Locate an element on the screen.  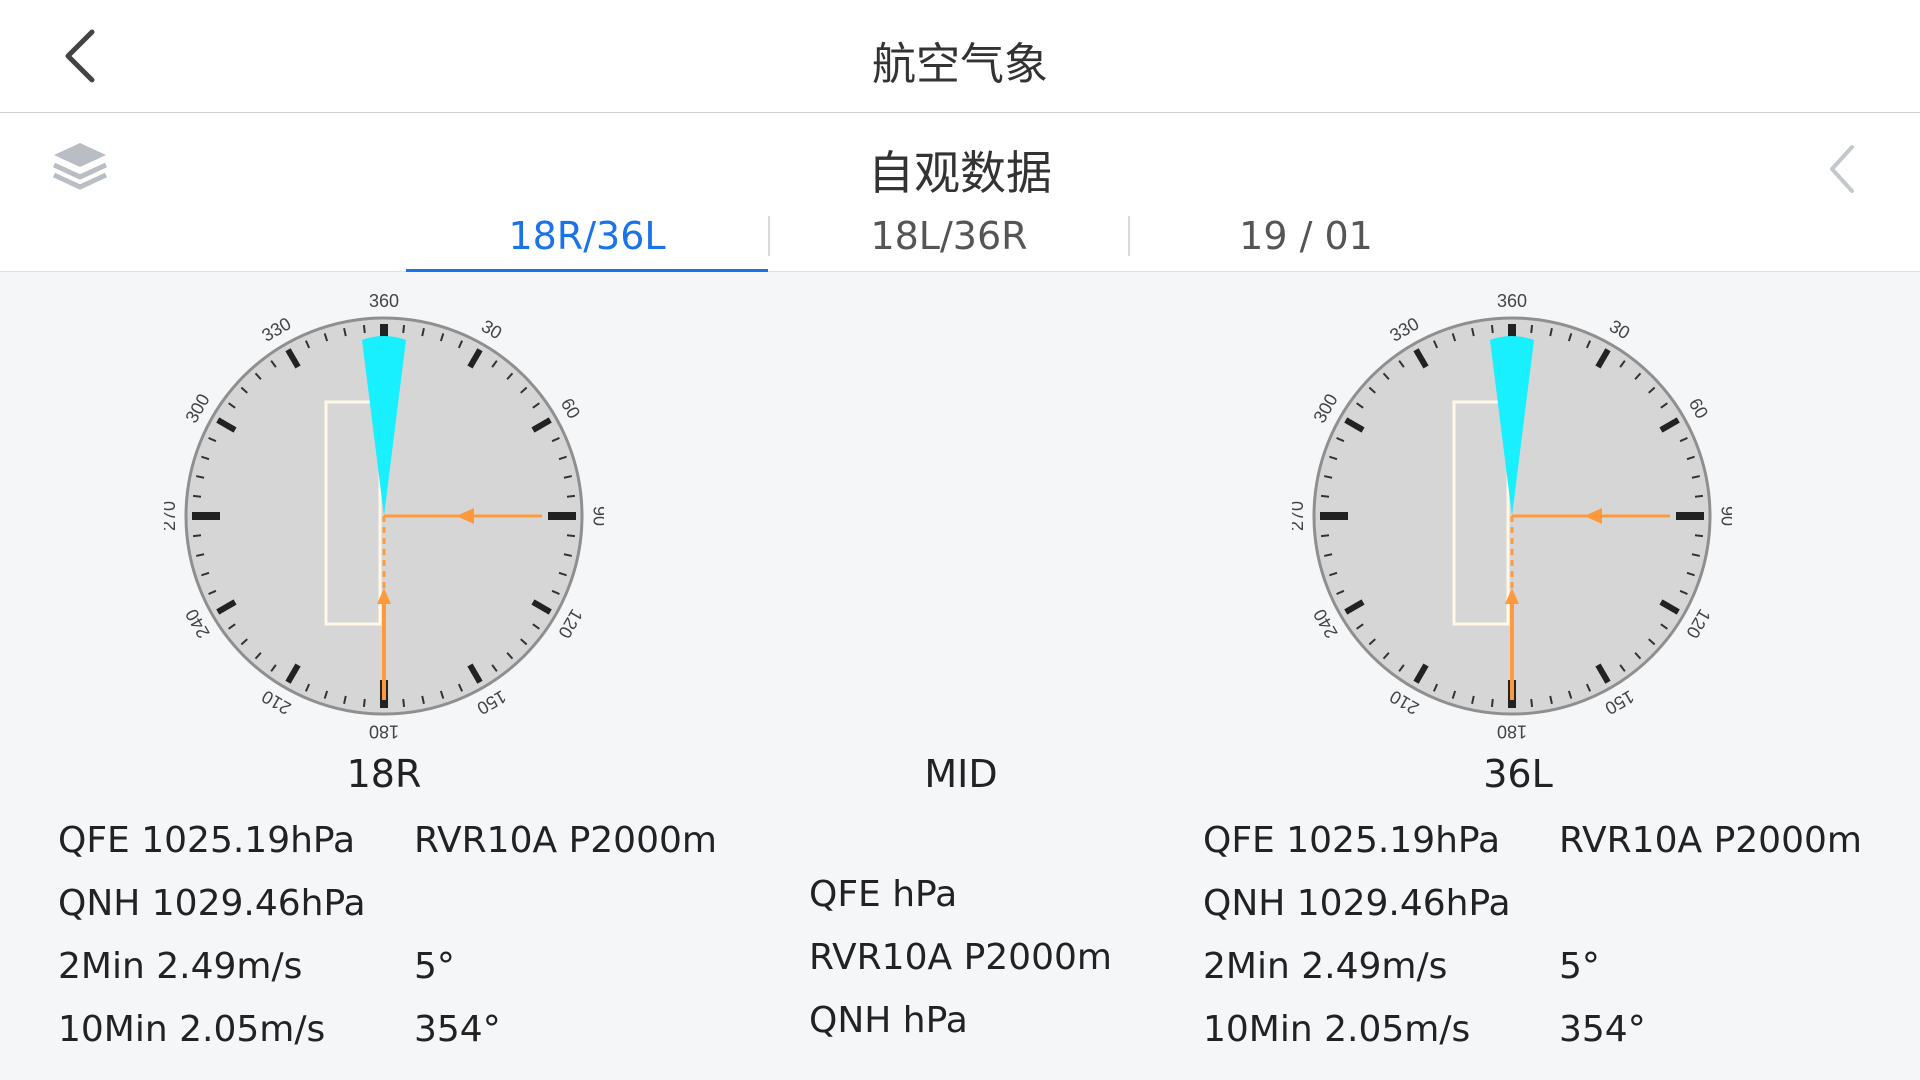
wind-compass-right: 360306090120150180210240270300330 is located at coordinates (1512, 516).